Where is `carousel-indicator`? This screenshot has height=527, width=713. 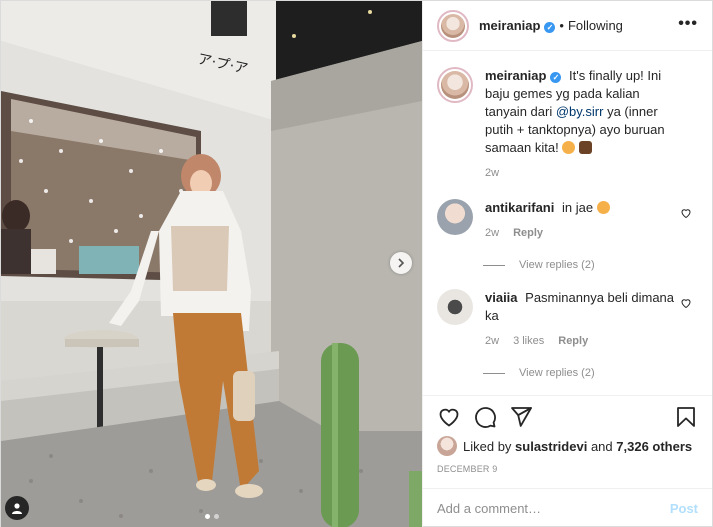 carousel-indicator is located at coordinates (211, 516).